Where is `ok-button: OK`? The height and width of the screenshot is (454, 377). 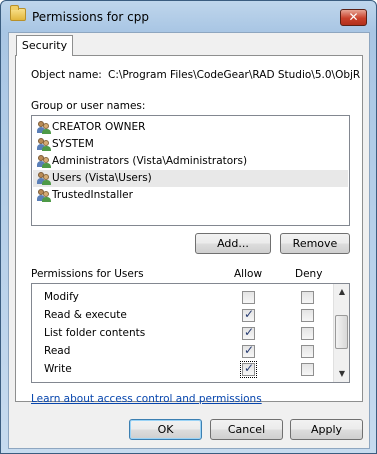
ok-button: OK is located at coordinates (165, 429).